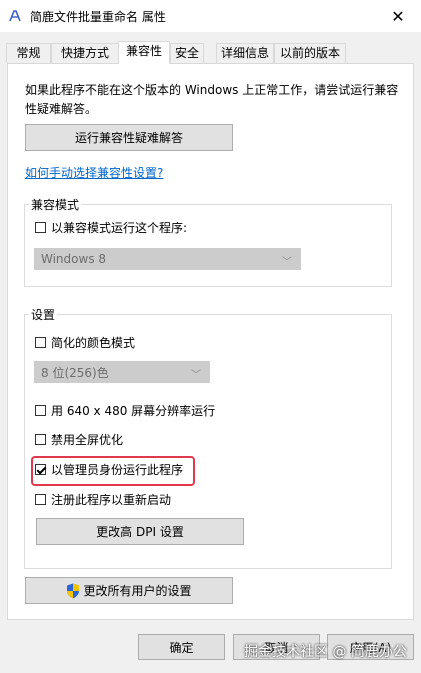  Describe the element at coordinates (167, 259) in the screenshot. I see `windows-version-select: Windows 8 ﹀` at that location.